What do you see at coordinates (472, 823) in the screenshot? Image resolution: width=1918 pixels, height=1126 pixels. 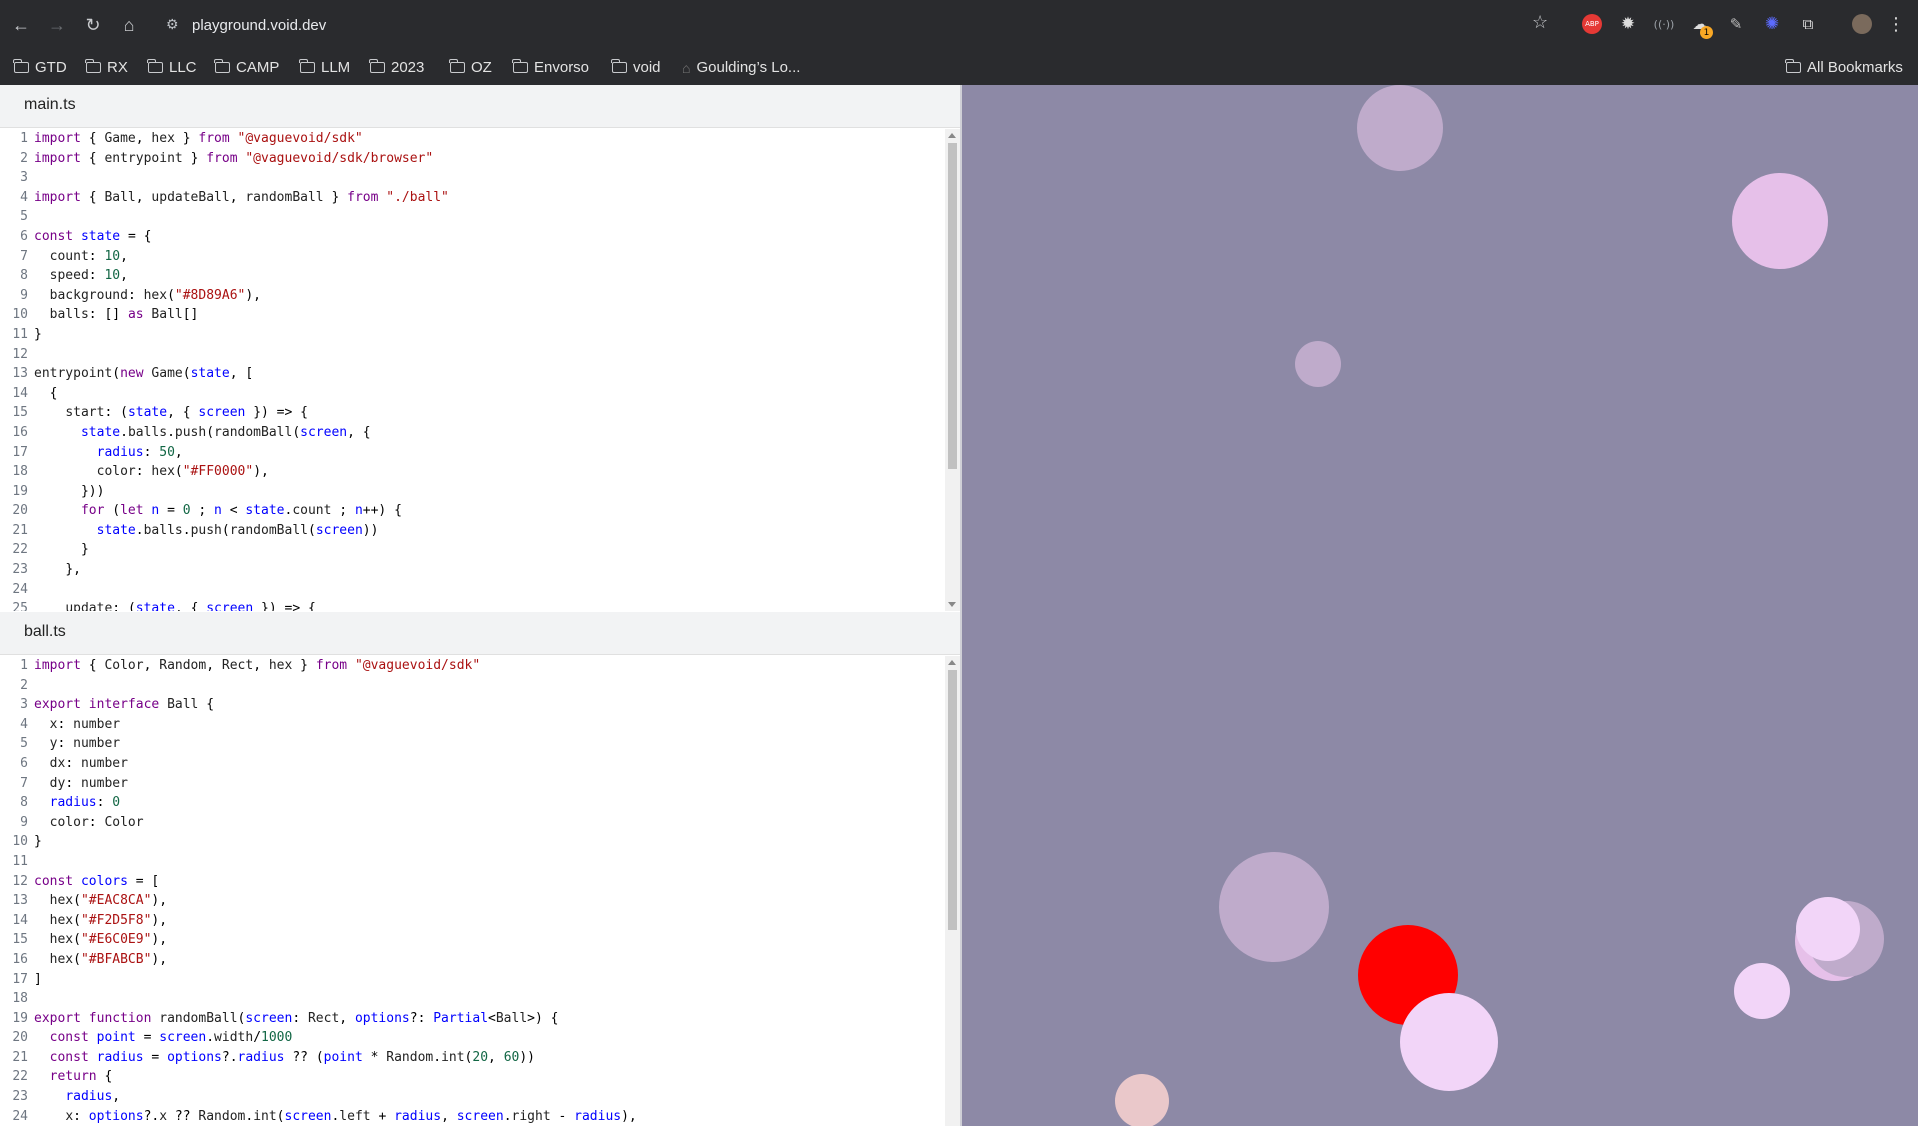 I see `code-line: 9 color: Color` at bounding box center [472, 823].